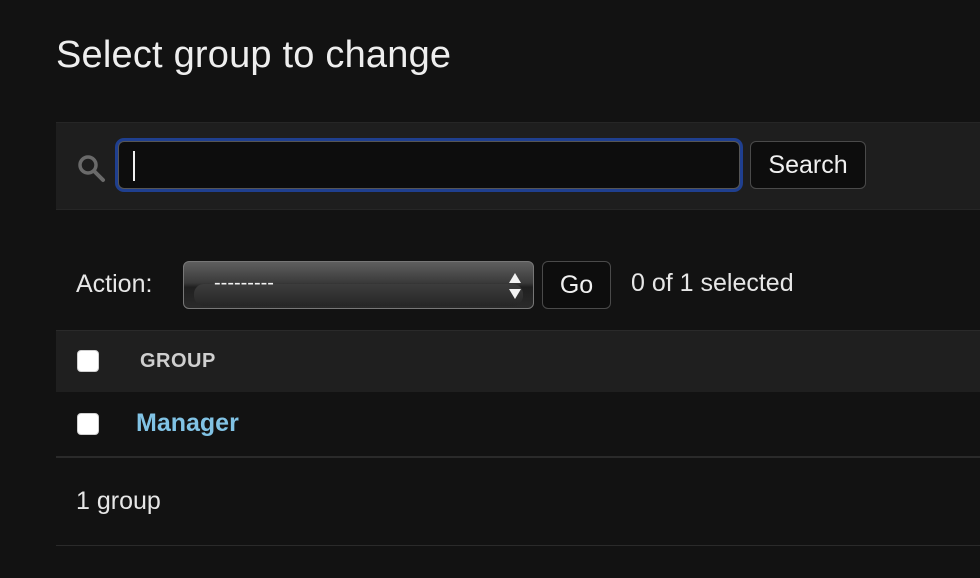  I want to click on divider, so click(518, 545).